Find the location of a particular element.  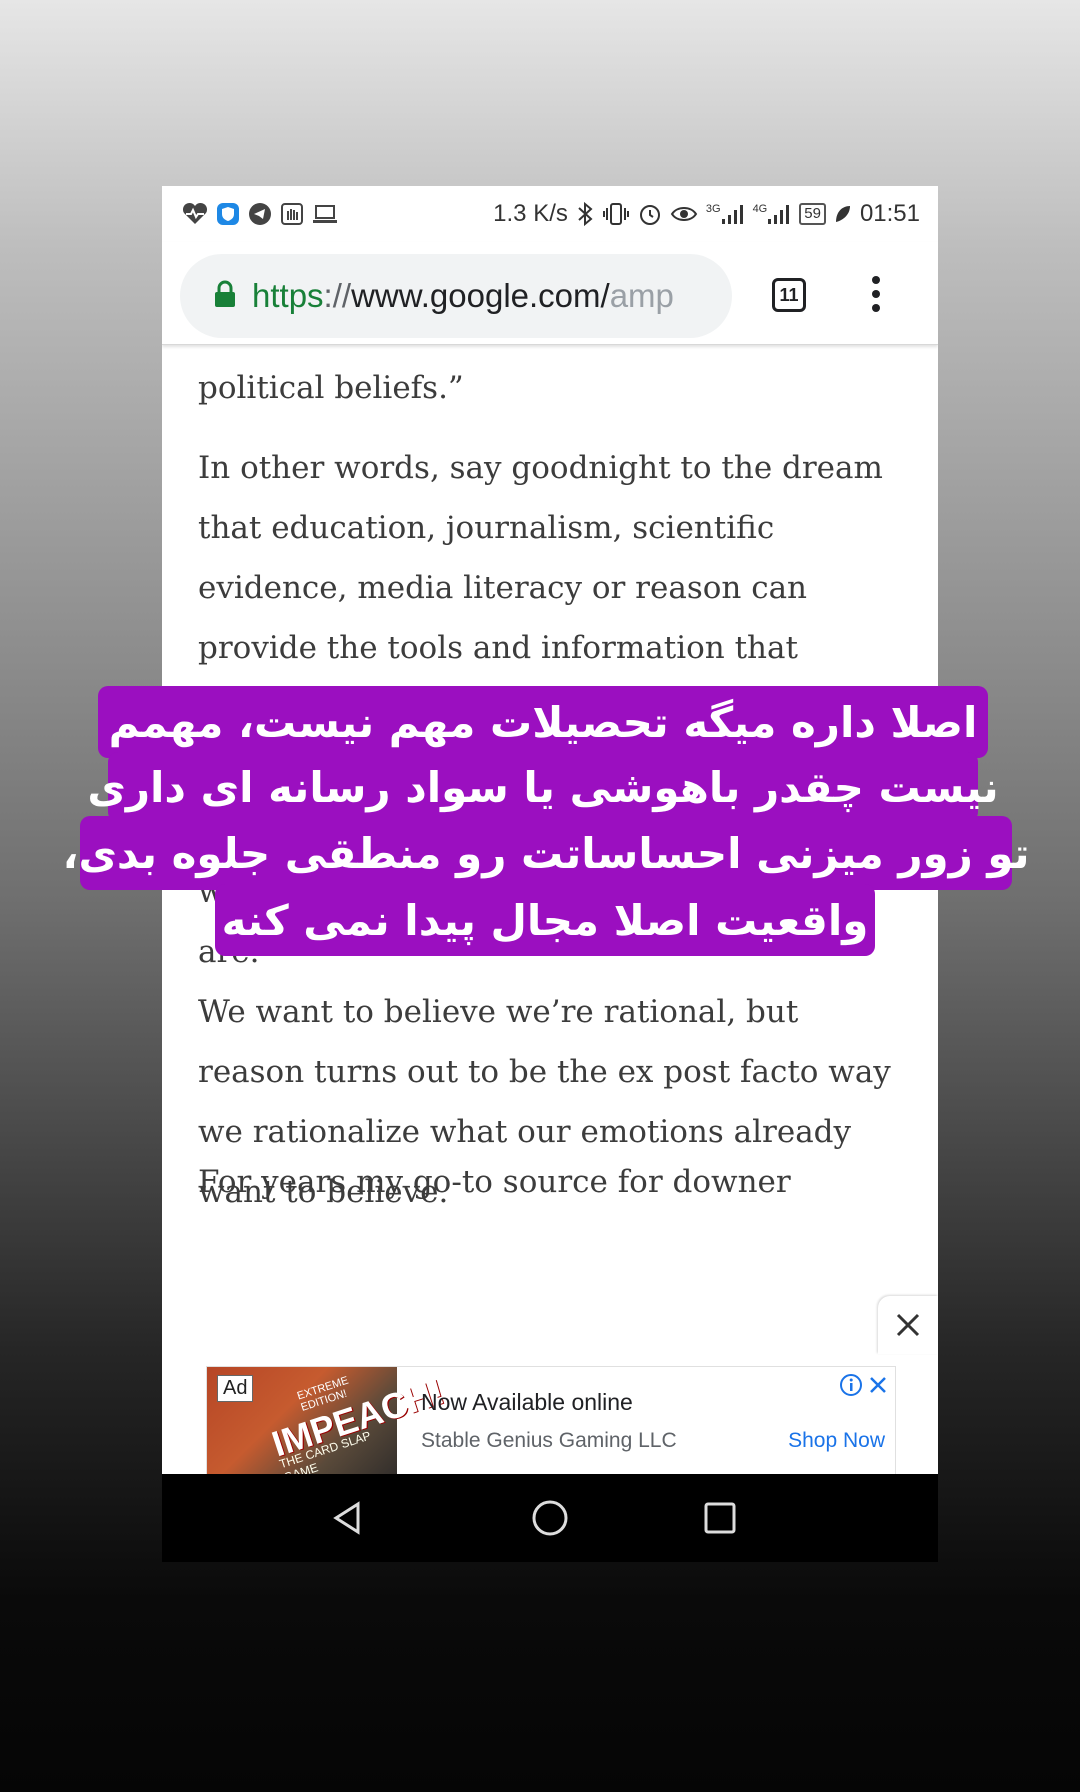

back-icon is located at coordinates (346, 1518).